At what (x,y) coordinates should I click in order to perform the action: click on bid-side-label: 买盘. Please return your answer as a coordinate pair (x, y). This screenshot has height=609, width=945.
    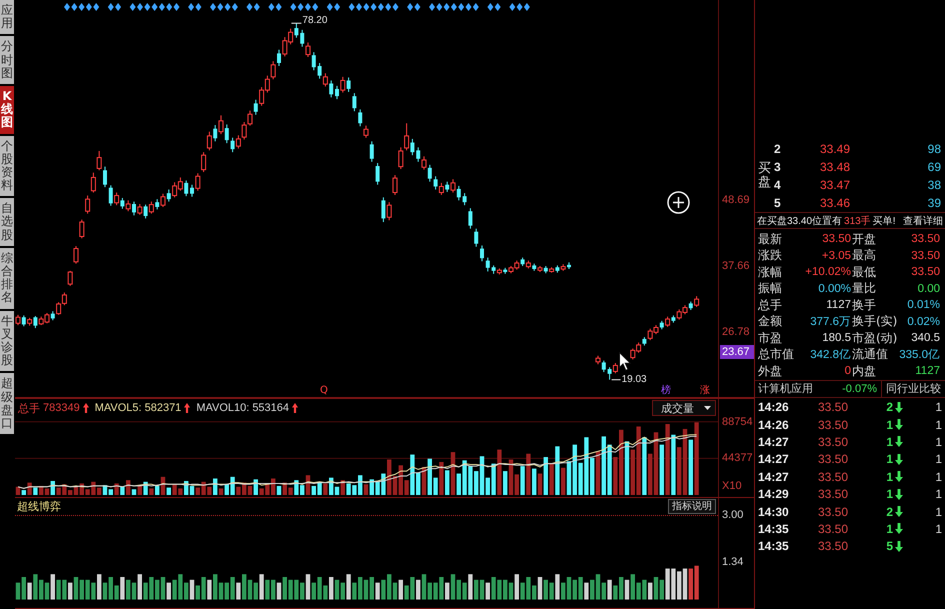
    Looking at the image, I should click on (764, 176).